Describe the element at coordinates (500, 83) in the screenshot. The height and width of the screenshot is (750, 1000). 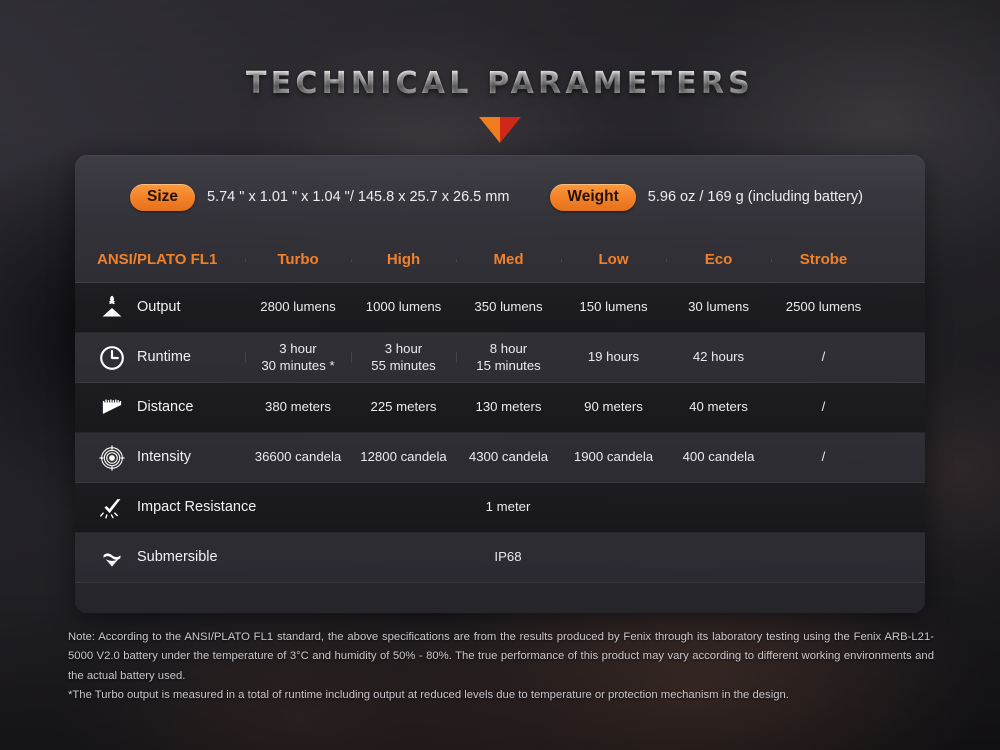
I see `page-title: TECHNICAL PARAMETERS` at that location.